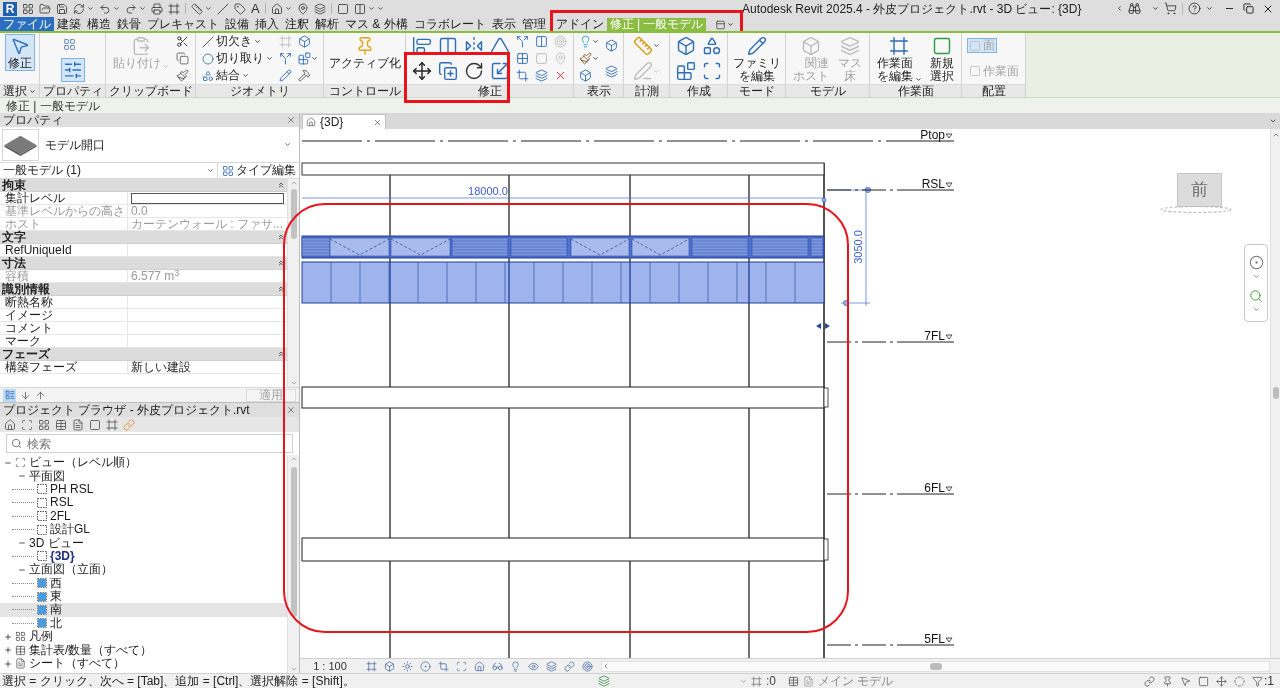 The image size is (1280, 688). What do you see at coordinates (563, 247) in the screenshot?
I see `curtain-panel-band` at bounding box center [563, 247].